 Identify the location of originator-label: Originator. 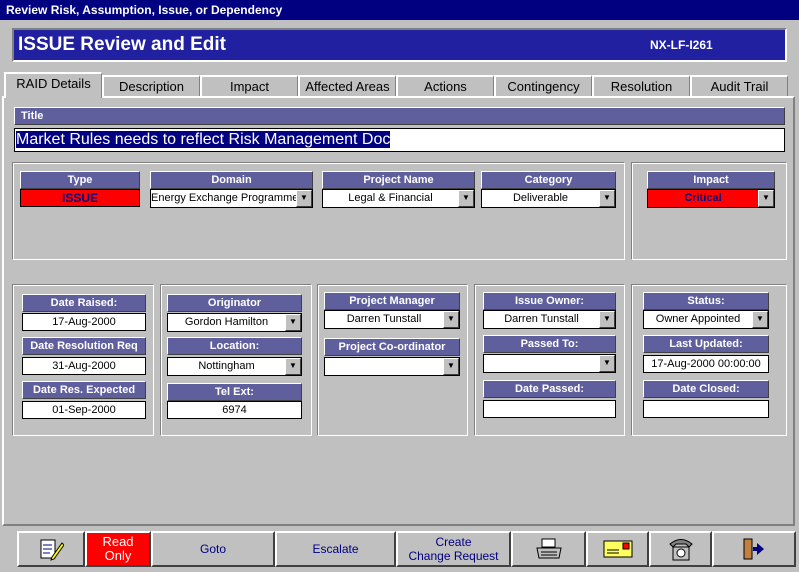
(234, 303).